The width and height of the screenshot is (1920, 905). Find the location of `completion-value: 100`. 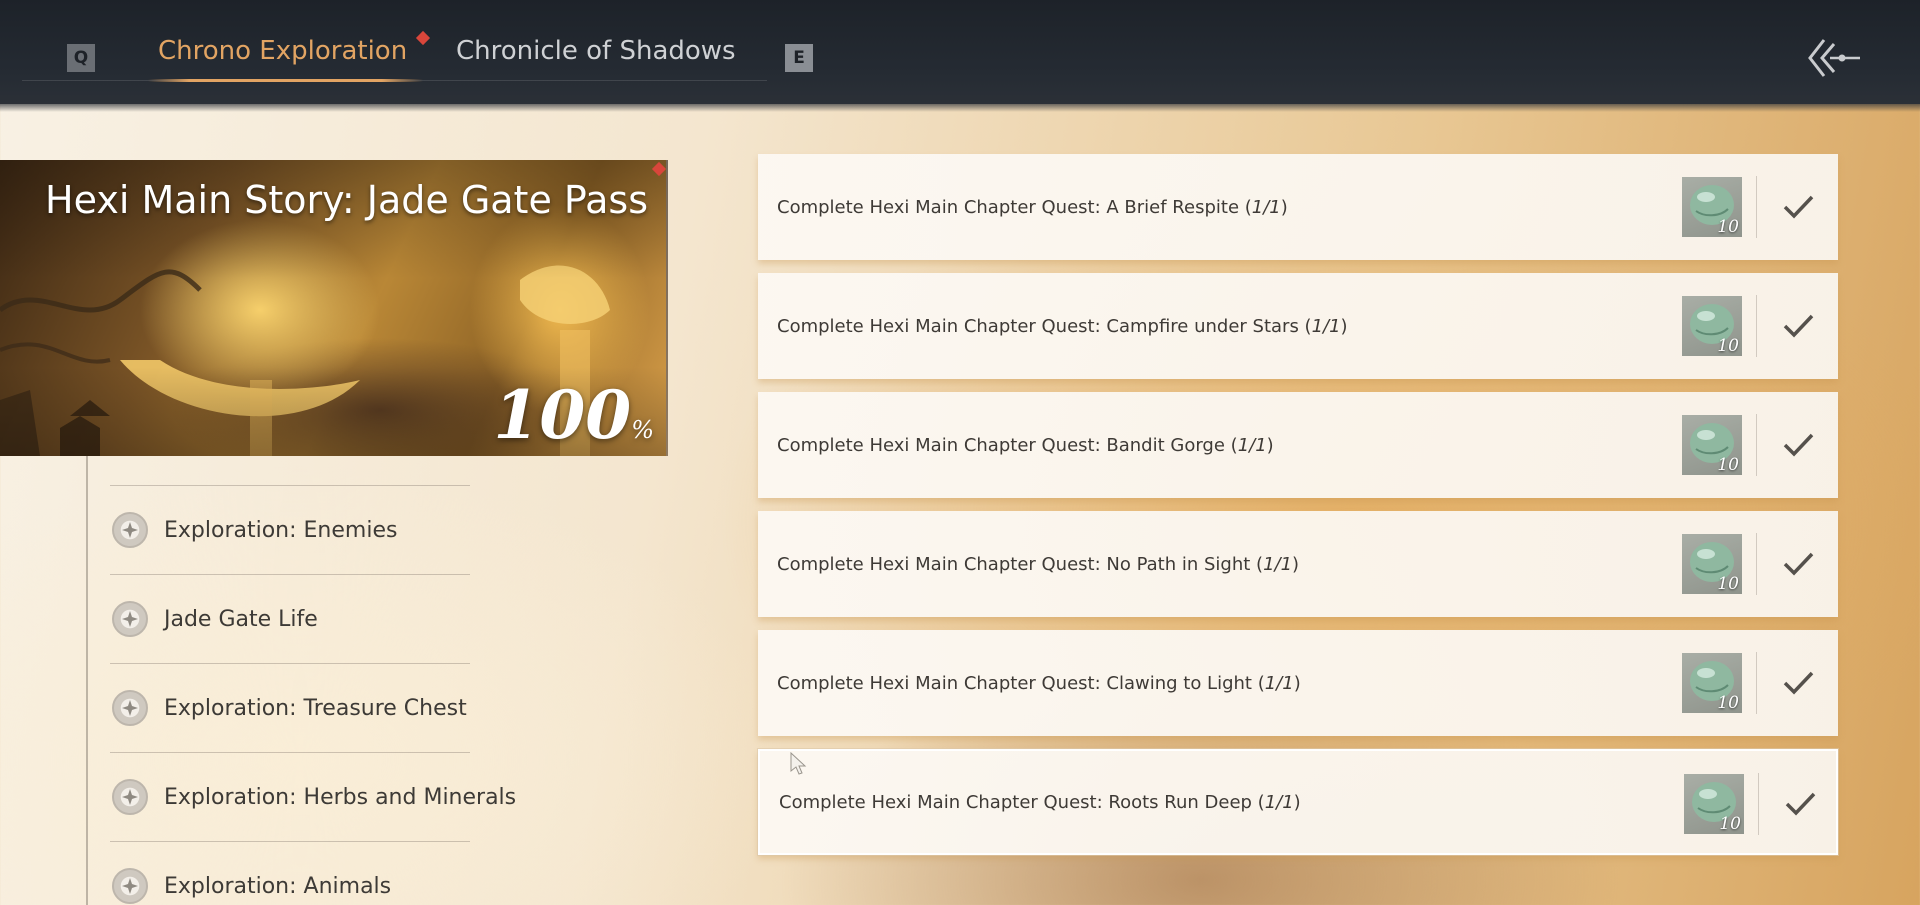

completion-value: 100 is located at coordinates (562, 415).